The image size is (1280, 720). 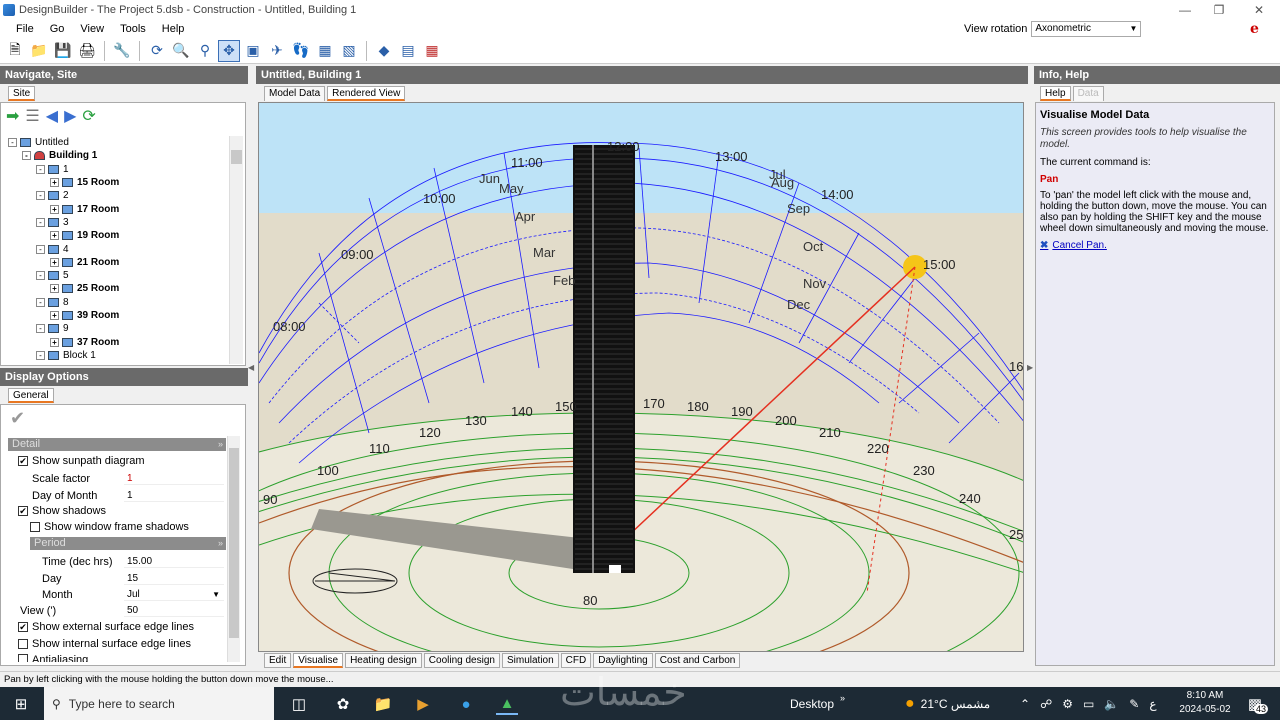 What do you see at coordinates (15, 51) in the screenshot?
I see `new-file-icon: 🗎` at bounding box center [15, 51].